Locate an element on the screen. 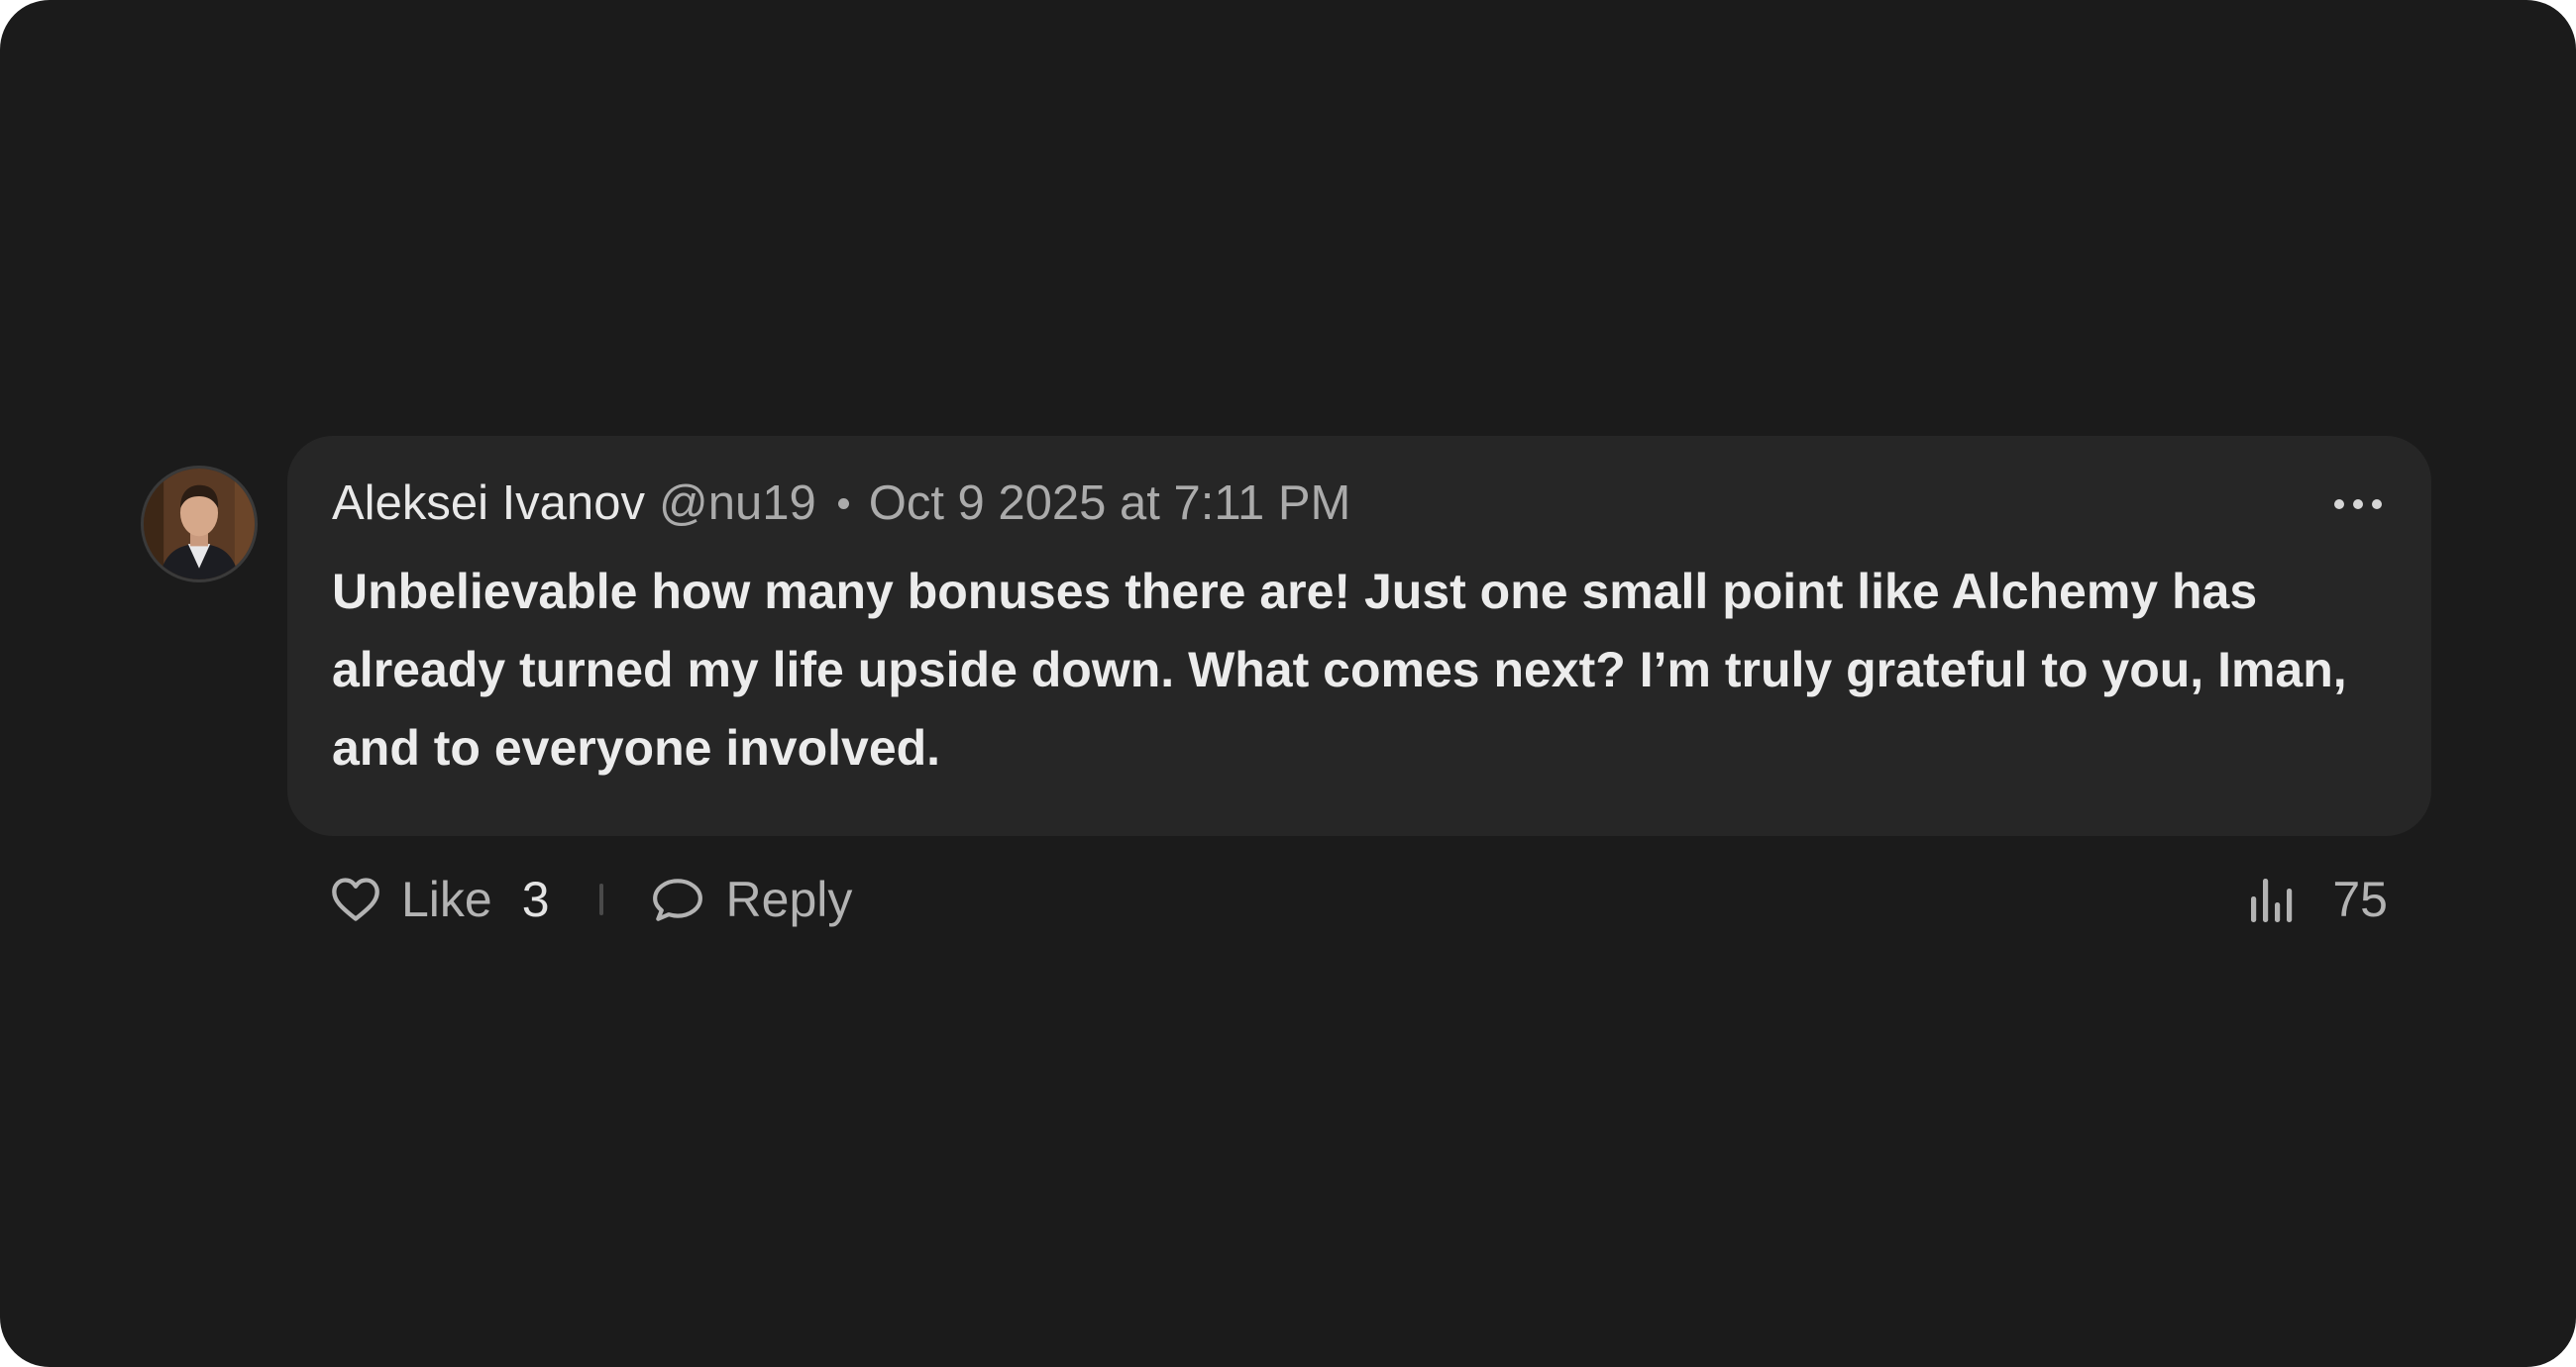 This screenshot has width=2576, height=1367. chat-bubble-icon is located at coordinates (677, 899).